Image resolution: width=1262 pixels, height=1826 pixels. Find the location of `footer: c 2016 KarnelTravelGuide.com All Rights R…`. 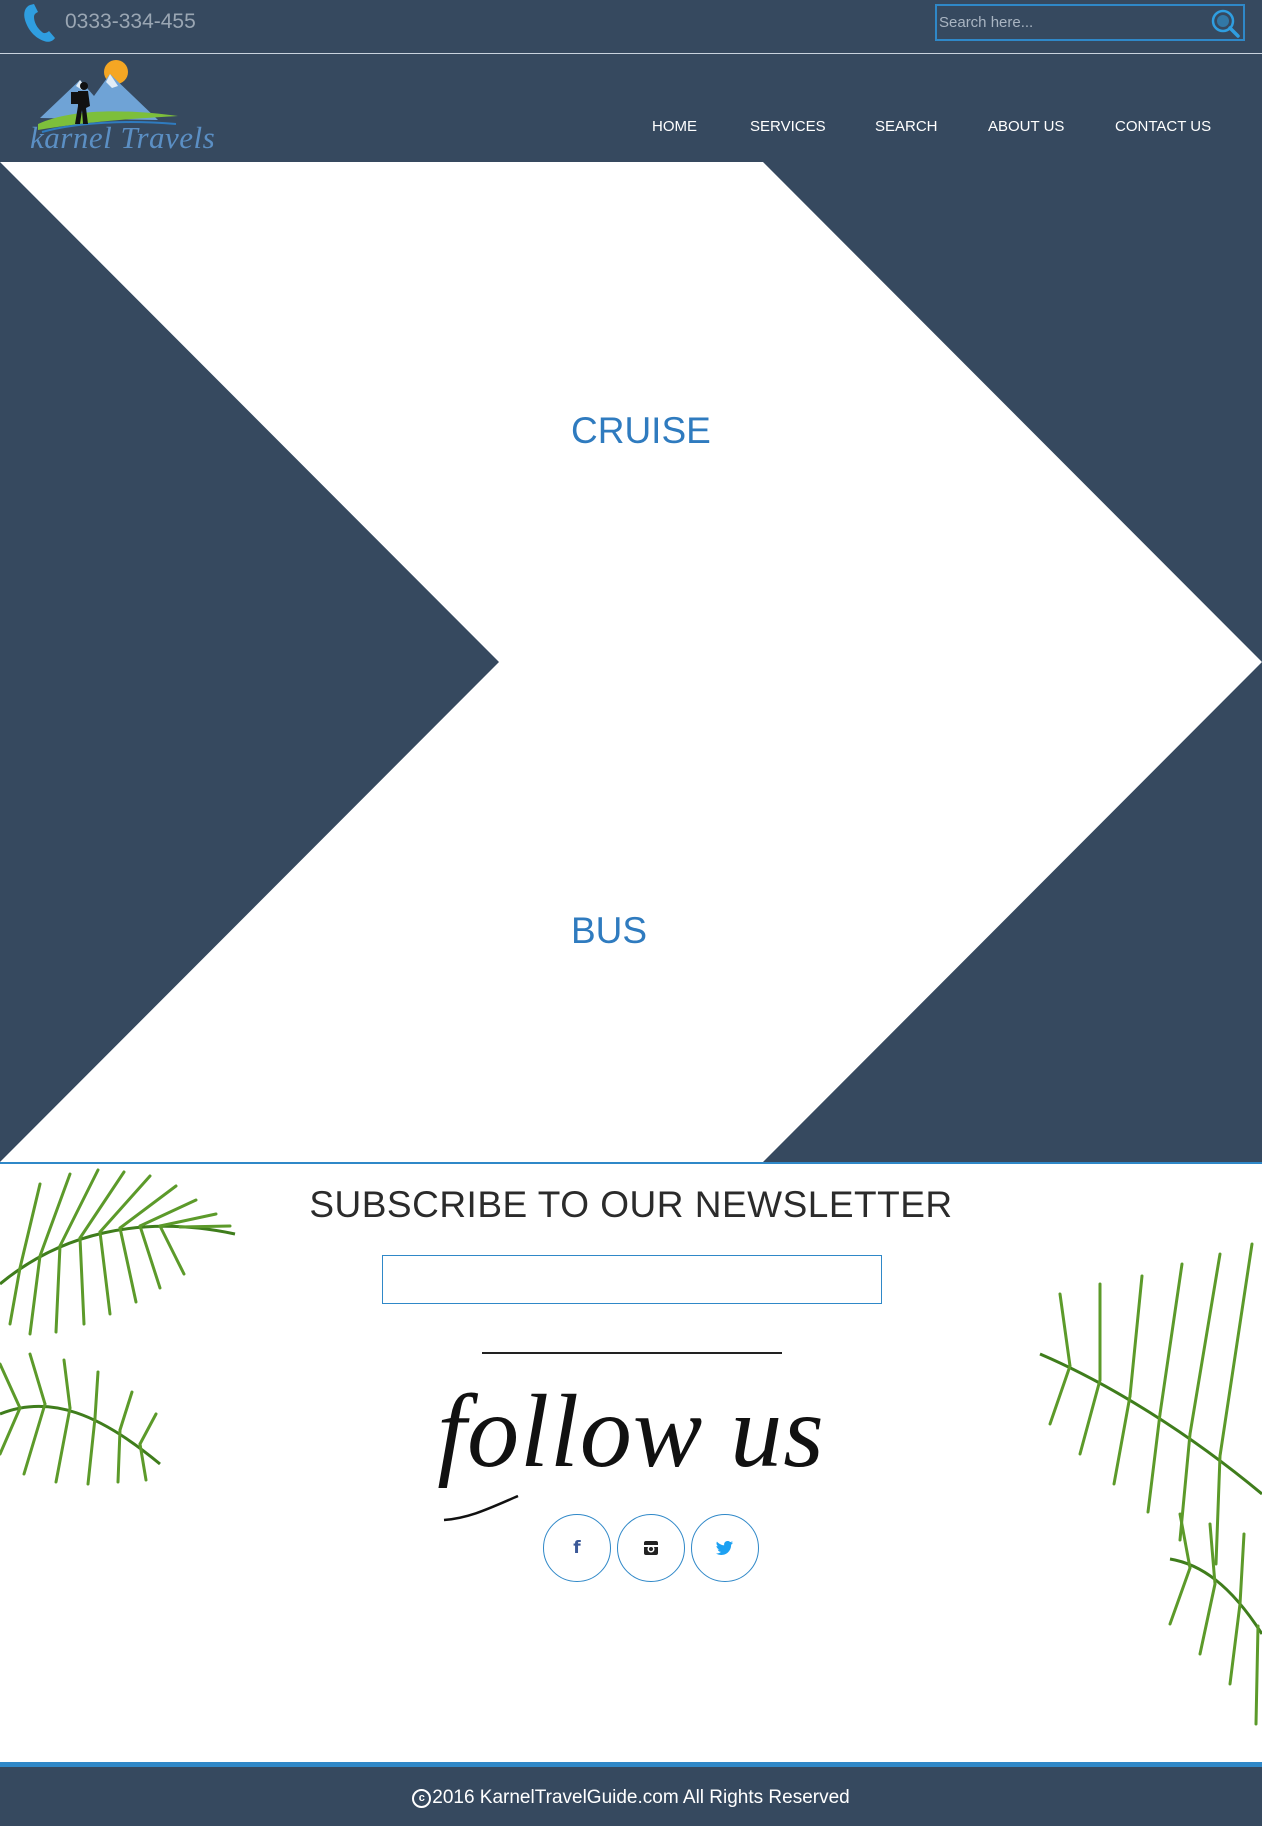

footer: c 2016 KarnelTravelGuide.com All Rights R… is located at coordinates (631, 1794).